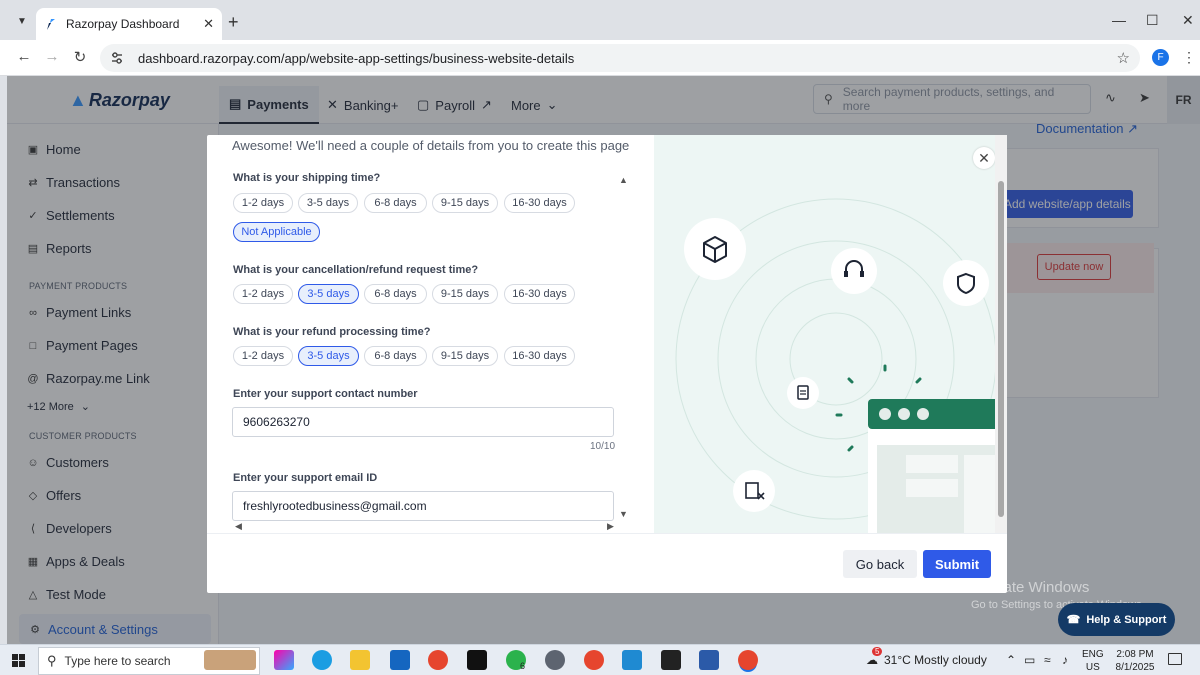 The image size is (1200, 675). Describe the element at coordinates (984, 158) in the screenshot. I see `modal-close-button: ✕` at that location.